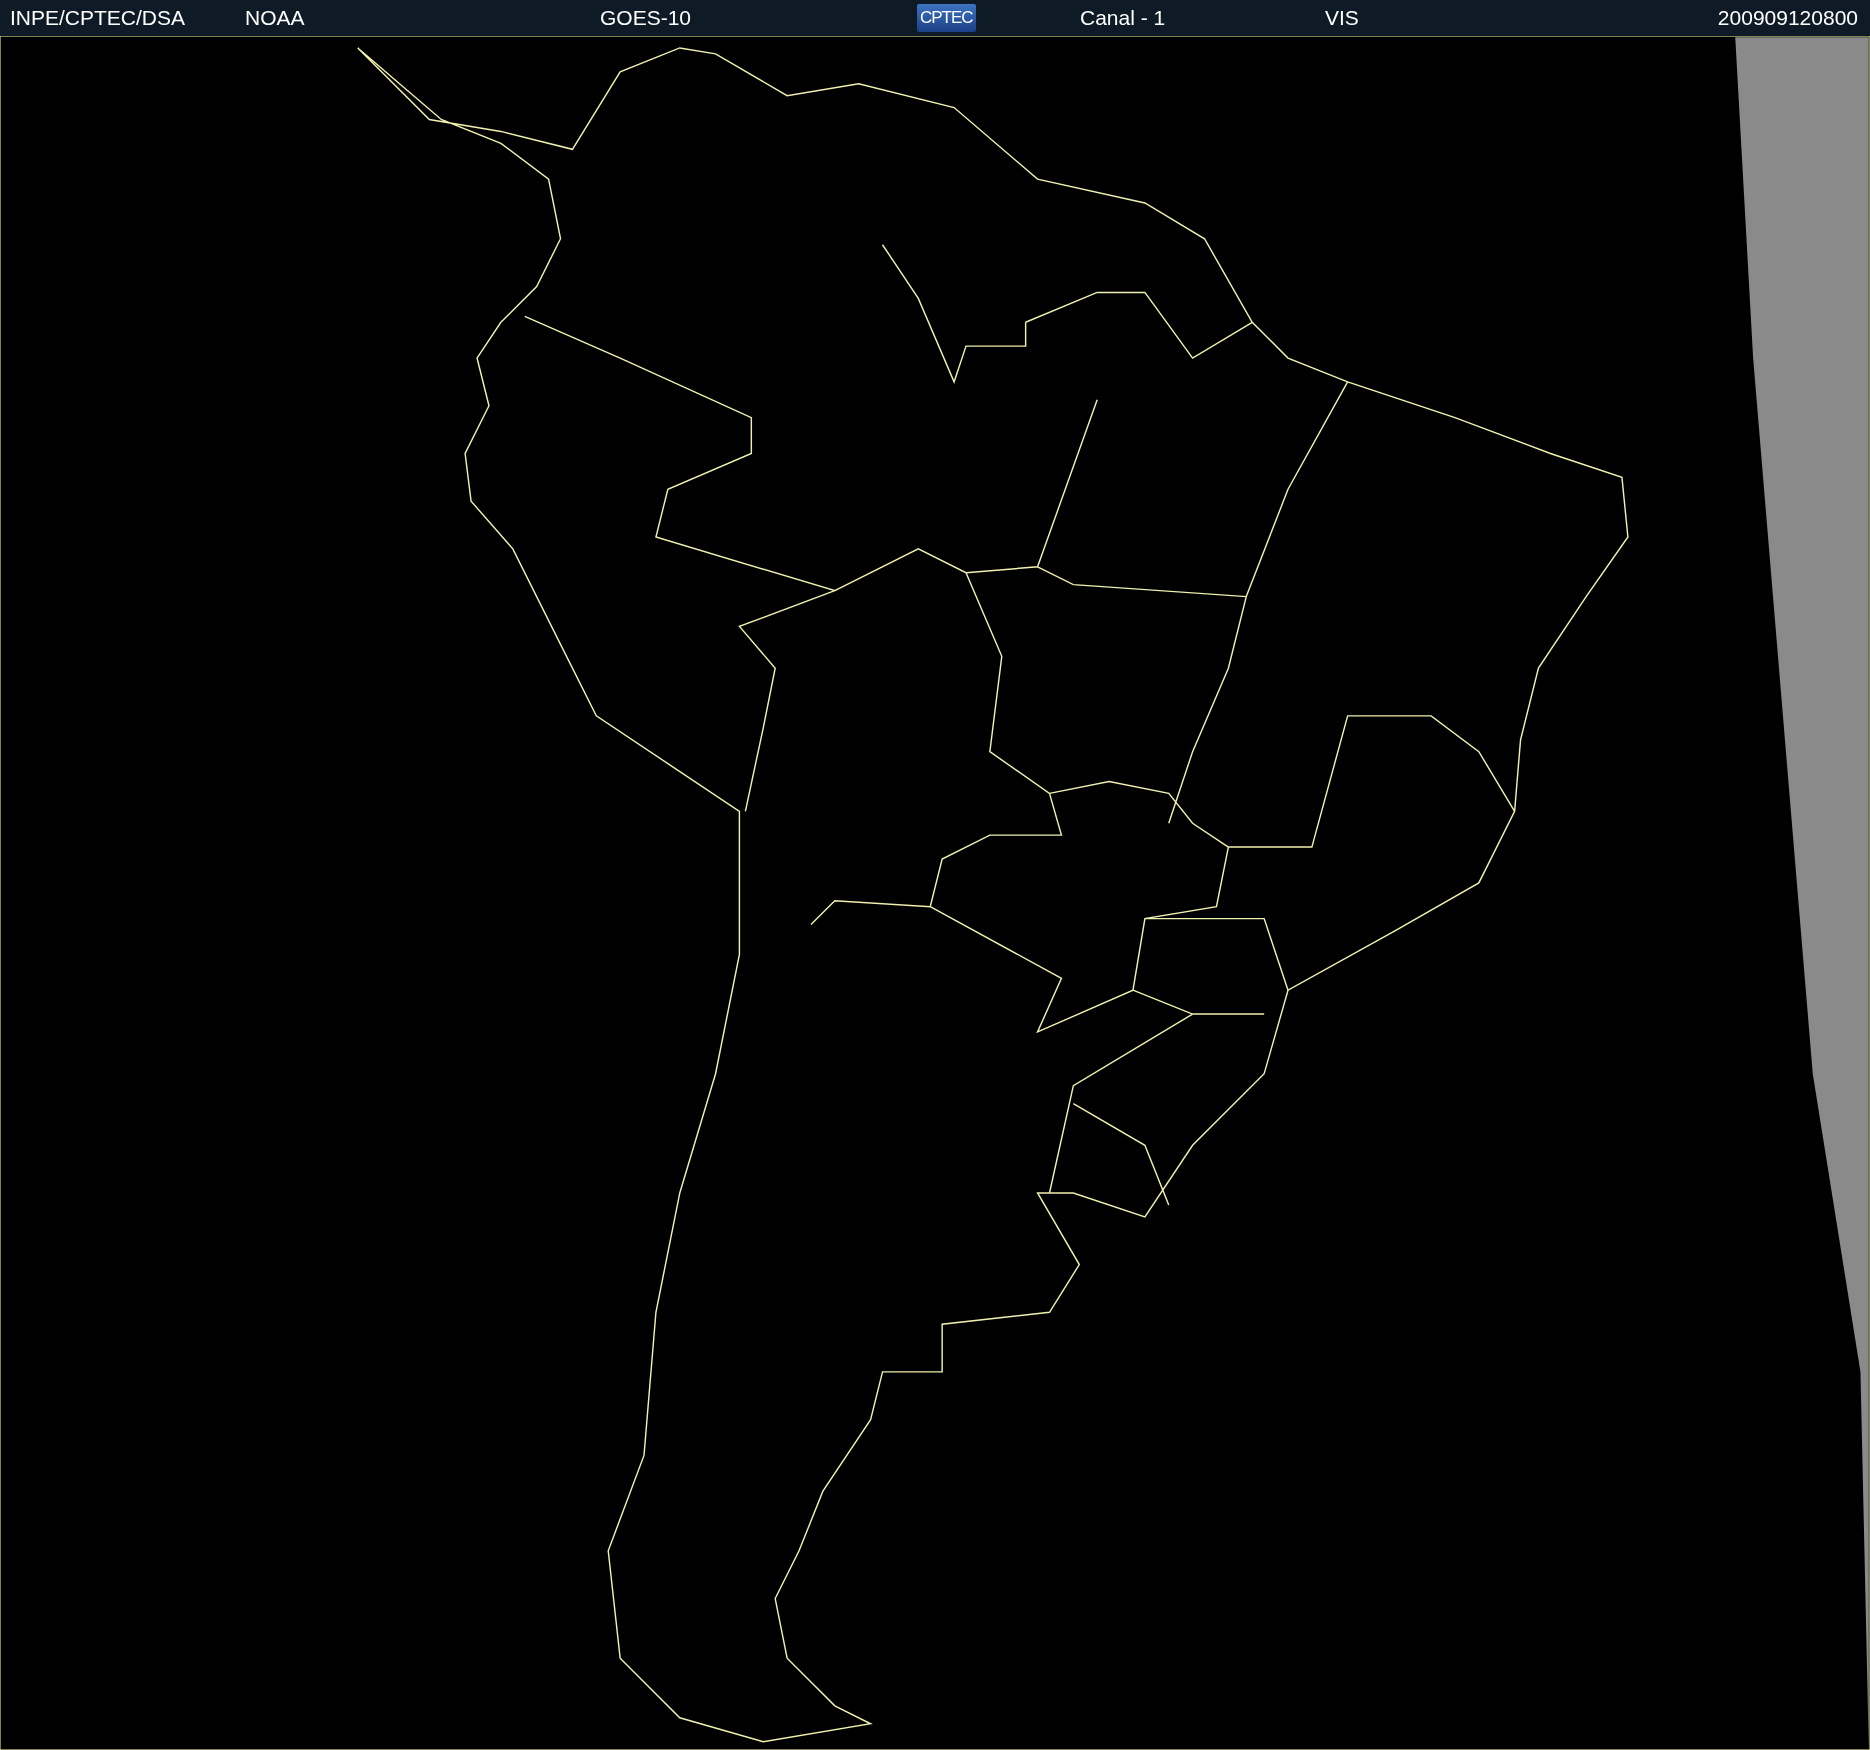 The height and width of the screenshot is (1750, 1870). What do you see at coordinates (98, 18) in the screenshot?
I see `source-label: INPE/CPTEC/DSA` at bounding box center [98, 18].